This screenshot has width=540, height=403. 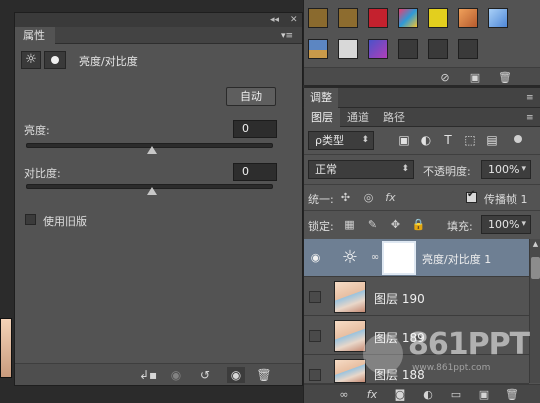 I want to click on brightness-label: 亮度:, so click(x=37, y=130).